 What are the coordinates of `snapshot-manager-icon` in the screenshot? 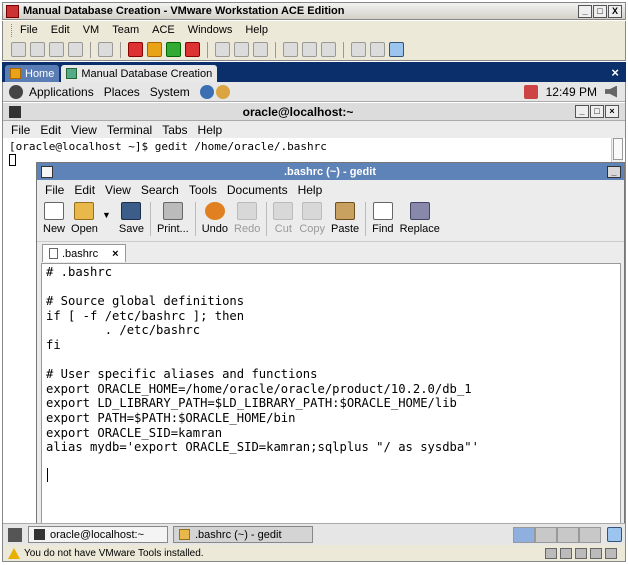 It's located at (56, 49).